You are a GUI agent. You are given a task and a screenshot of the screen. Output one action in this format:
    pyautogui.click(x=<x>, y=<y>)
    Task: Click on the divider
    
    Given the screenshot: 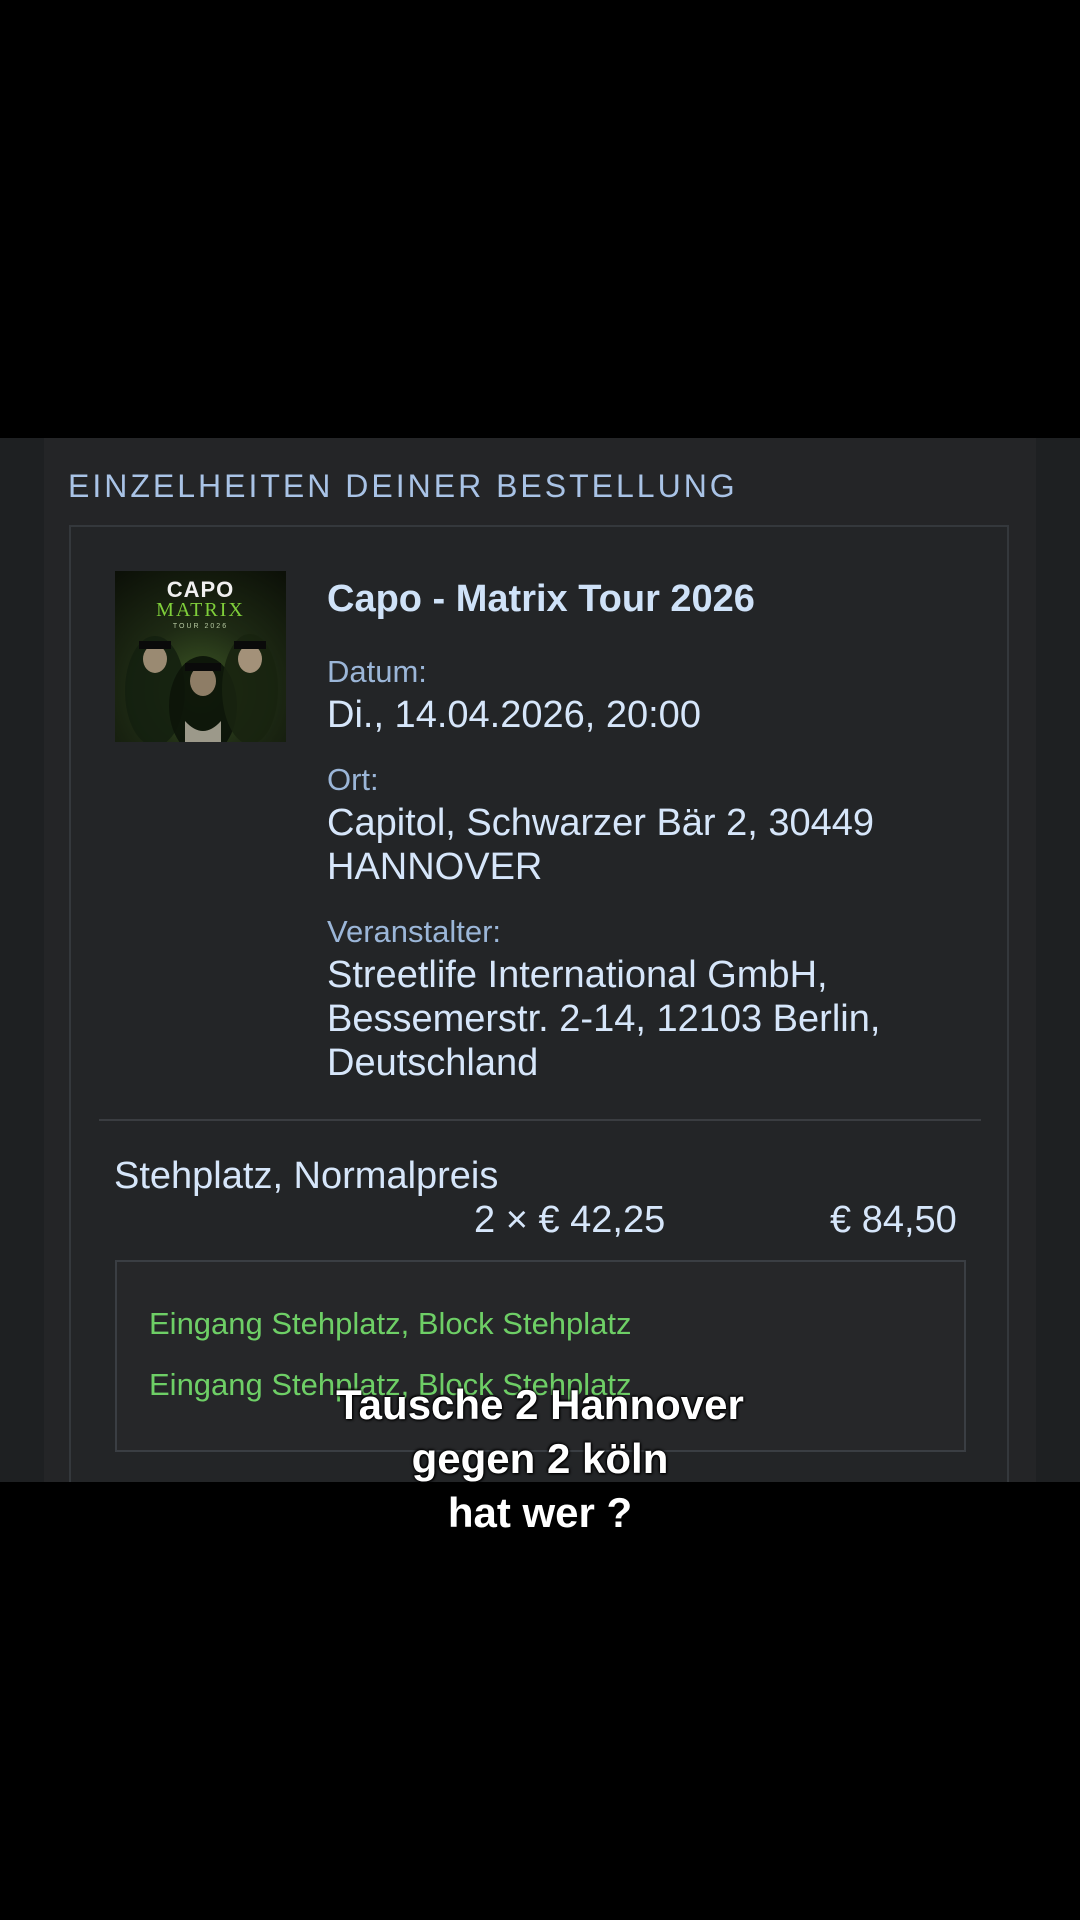 What is the action you would take?
    pyautogui.click(x=540, y=1120)
    